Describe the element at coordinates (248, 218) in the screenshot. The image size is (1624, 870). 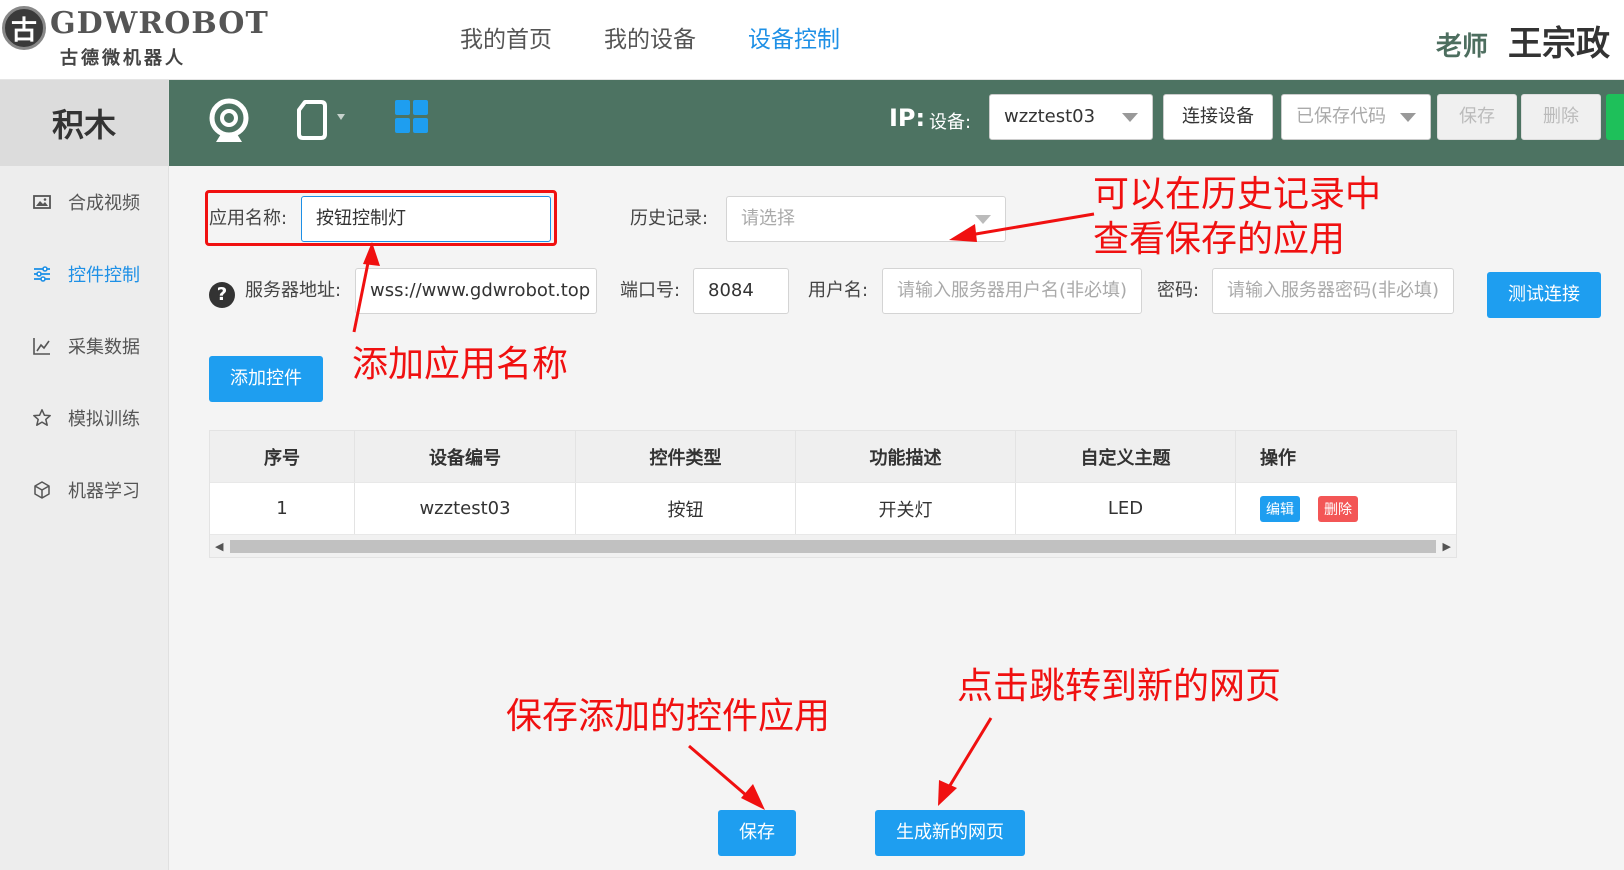
I see `app-name-label: 应用名称:` at that location.